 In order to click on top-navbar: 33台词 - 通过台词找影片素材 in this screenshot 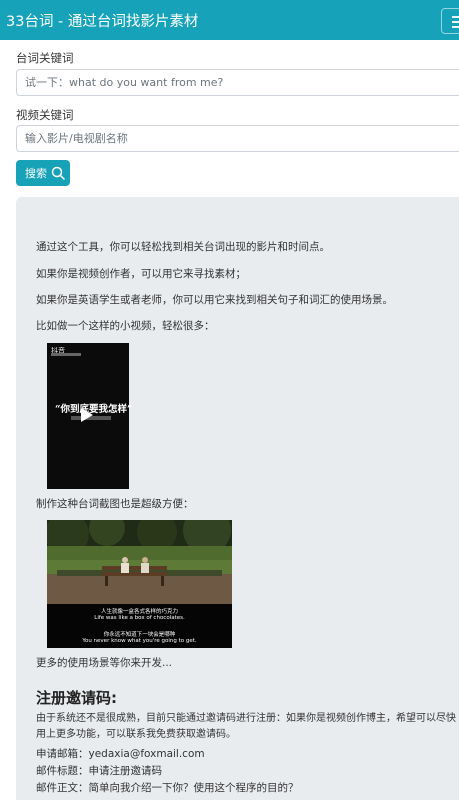, I will do `click(229, 20)`.